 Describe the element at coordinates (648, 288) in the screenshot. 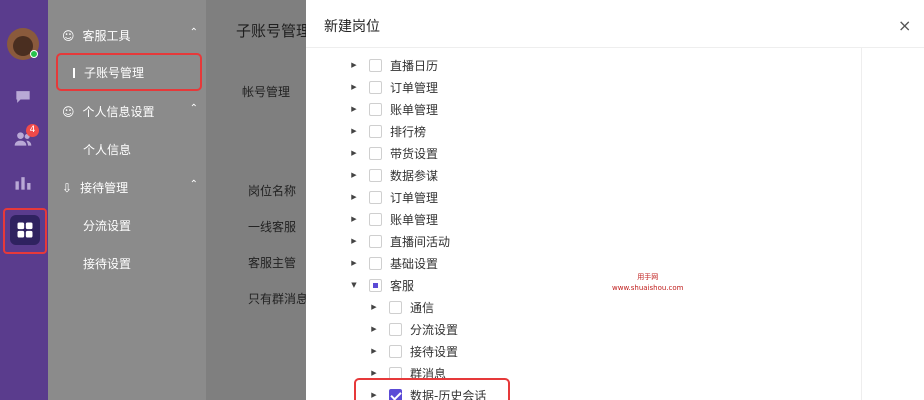

I see `watermark-line: www.shuaishou.com` at that location.